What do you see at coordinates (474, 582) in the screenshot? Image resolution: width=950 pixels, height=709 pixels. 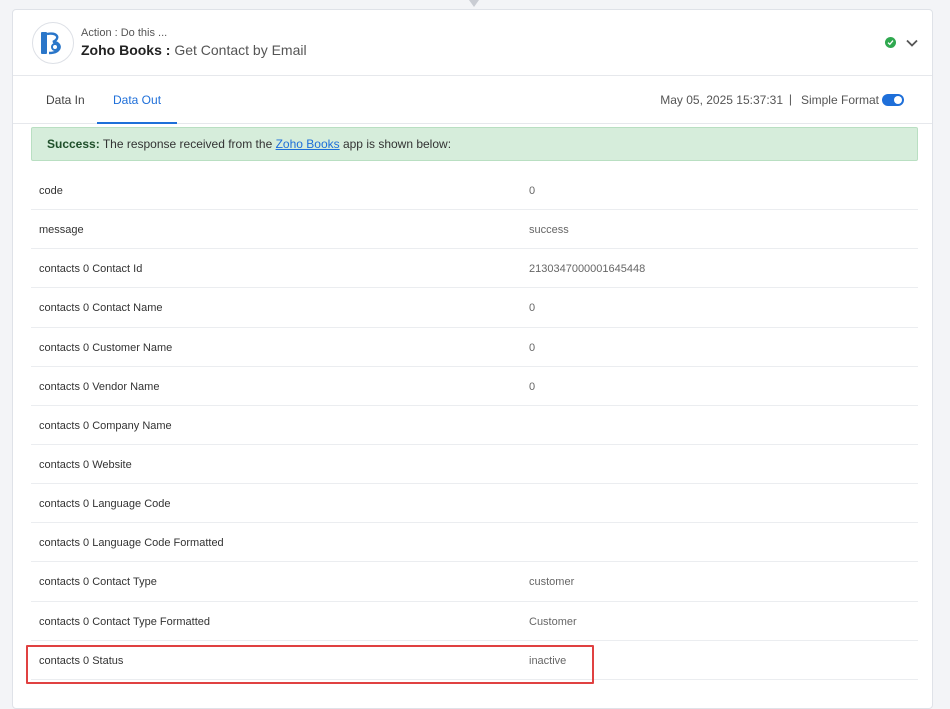 I see `table-row: contacts 0 Contact Type customer` at bounding box center [474, 582].